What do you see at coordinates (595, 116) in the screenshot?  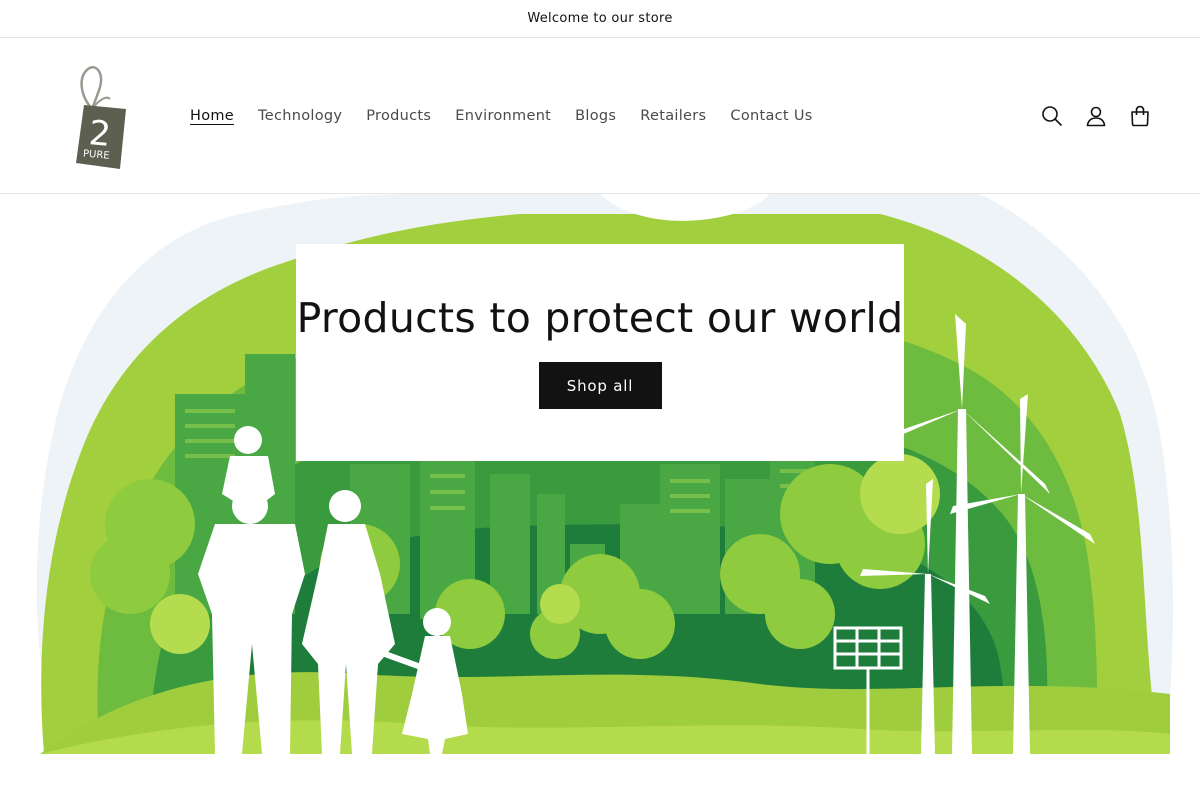 I see `nav-blogs: Blogs` at bounding box center [595, 116].